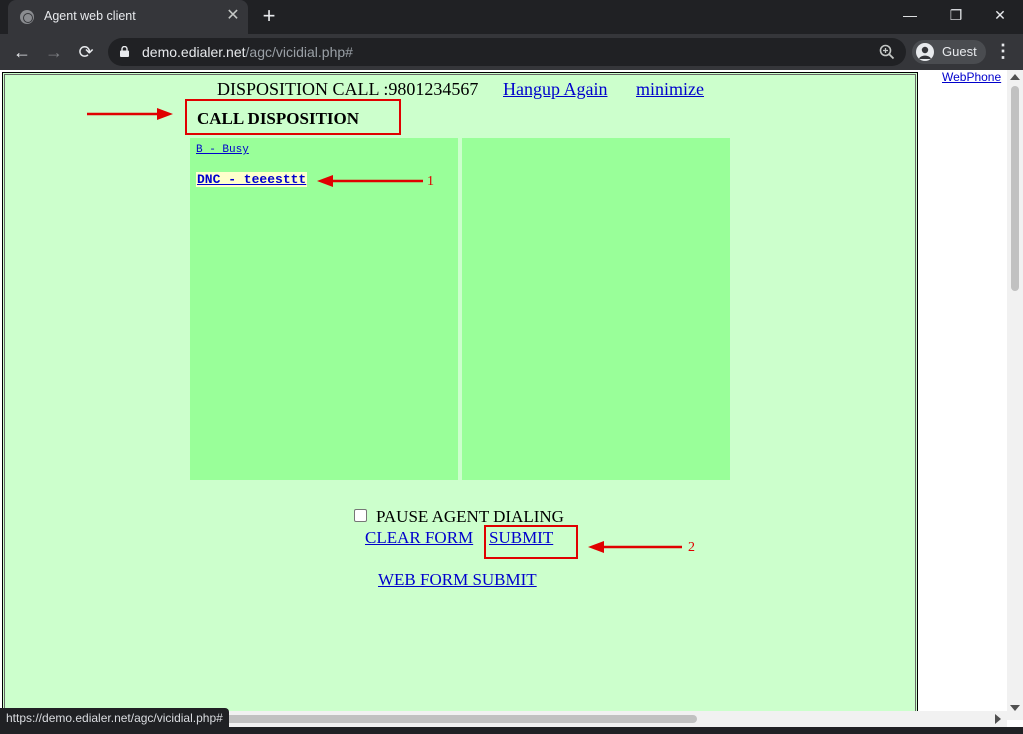 The width and height of the screenshot is (1023, 734). I want to click on scroll-up-icon, so click(1015, 77).